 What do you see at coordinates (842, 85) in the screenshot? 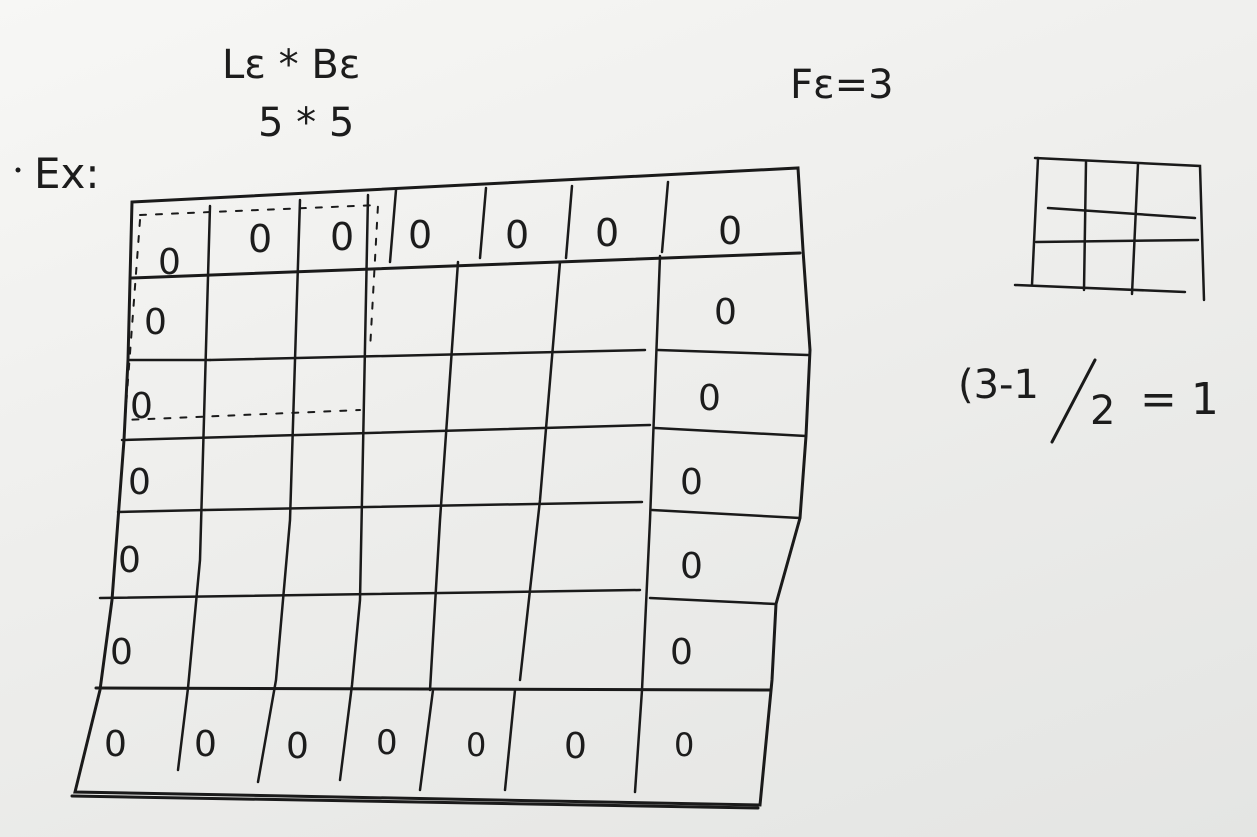
I see `filter-size-label: Fε=3` at bounding box center [842, 85].